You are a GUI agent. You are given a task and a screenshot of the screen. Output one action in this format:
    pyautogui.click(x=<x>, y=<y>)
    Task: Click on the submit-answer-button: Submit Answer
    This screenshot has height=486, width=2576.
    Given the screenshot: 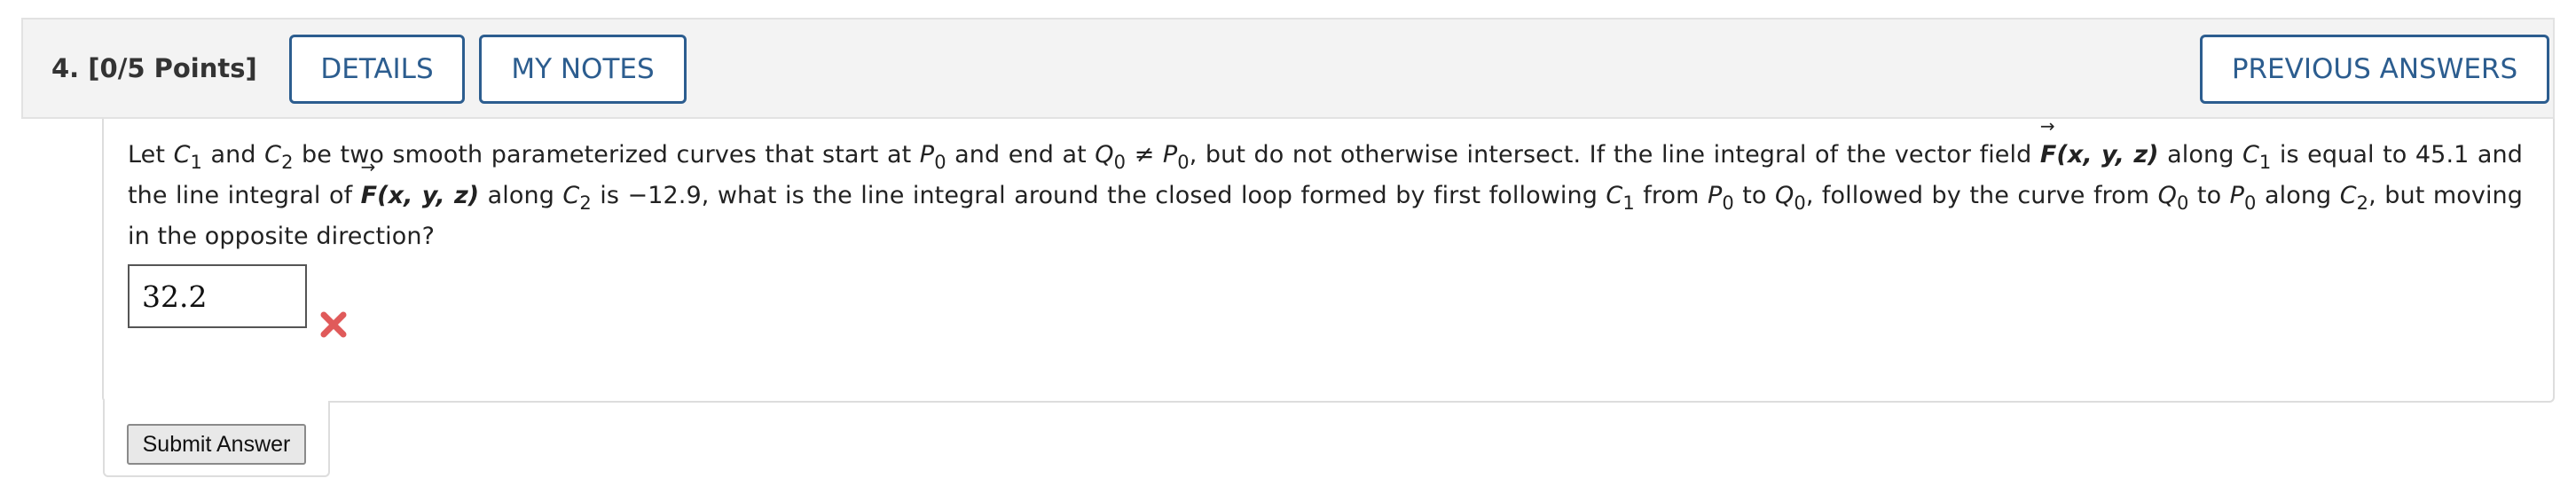 What is the action you would take?
    pyautogui.click(x=216, y=444)
    